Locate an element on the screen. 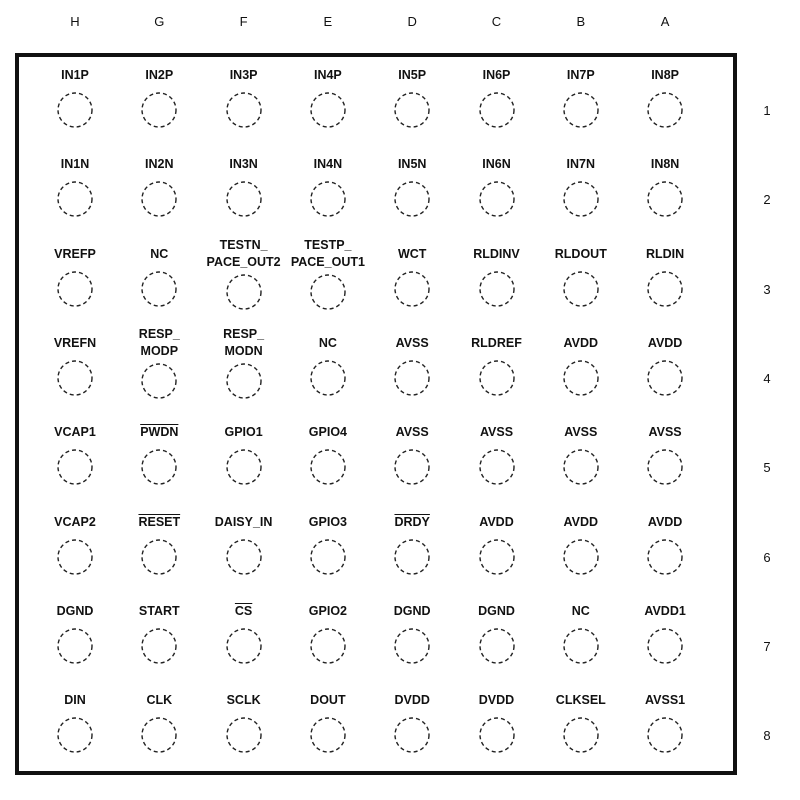 The width and height of the screenshot is (800, 800). row-label-4: 4 is located at coordinates (767, 378).